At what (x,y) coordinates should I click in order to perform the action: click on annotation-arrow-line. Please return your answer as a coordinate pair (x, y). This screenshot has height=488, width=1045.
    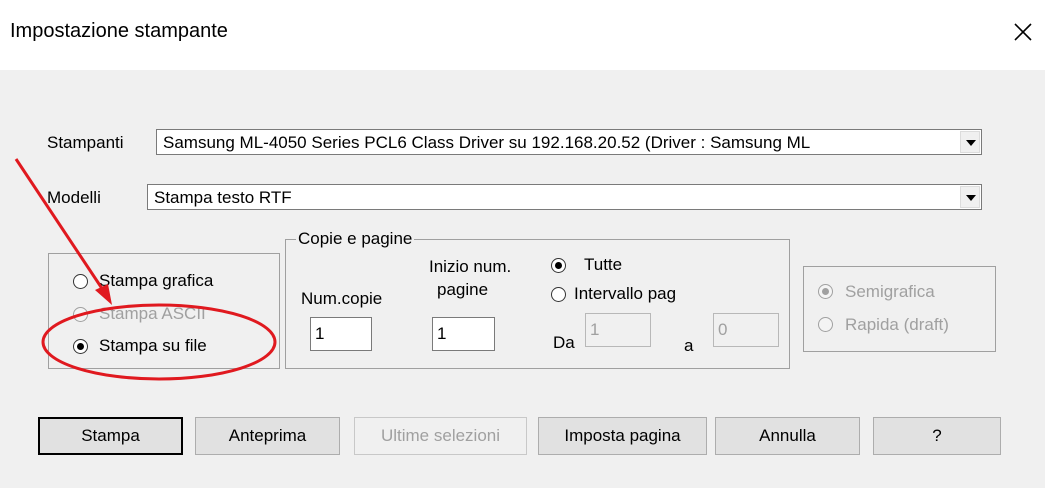
    Looking at the image, I should click on (60, 226).